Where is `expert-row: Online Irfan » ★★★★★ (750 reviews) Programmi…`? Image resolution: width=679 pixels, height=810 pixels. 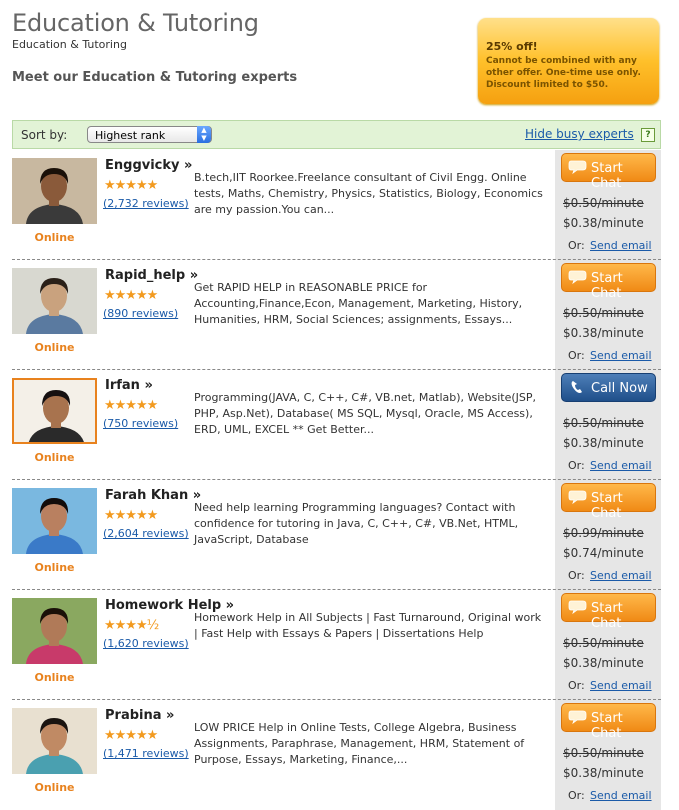
expert-row: Online Irfan » ★★★★★ (750 reviews) Programmi… is located at coordinates (336, 425).